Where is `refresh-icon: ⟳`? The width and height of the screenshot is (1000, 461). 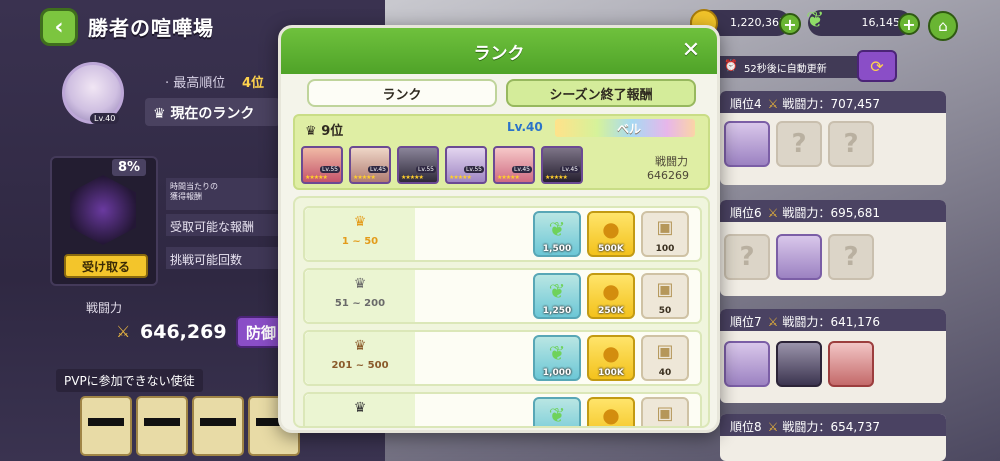
refresh-icon: ⟳ is located at coordinates (877, 66).